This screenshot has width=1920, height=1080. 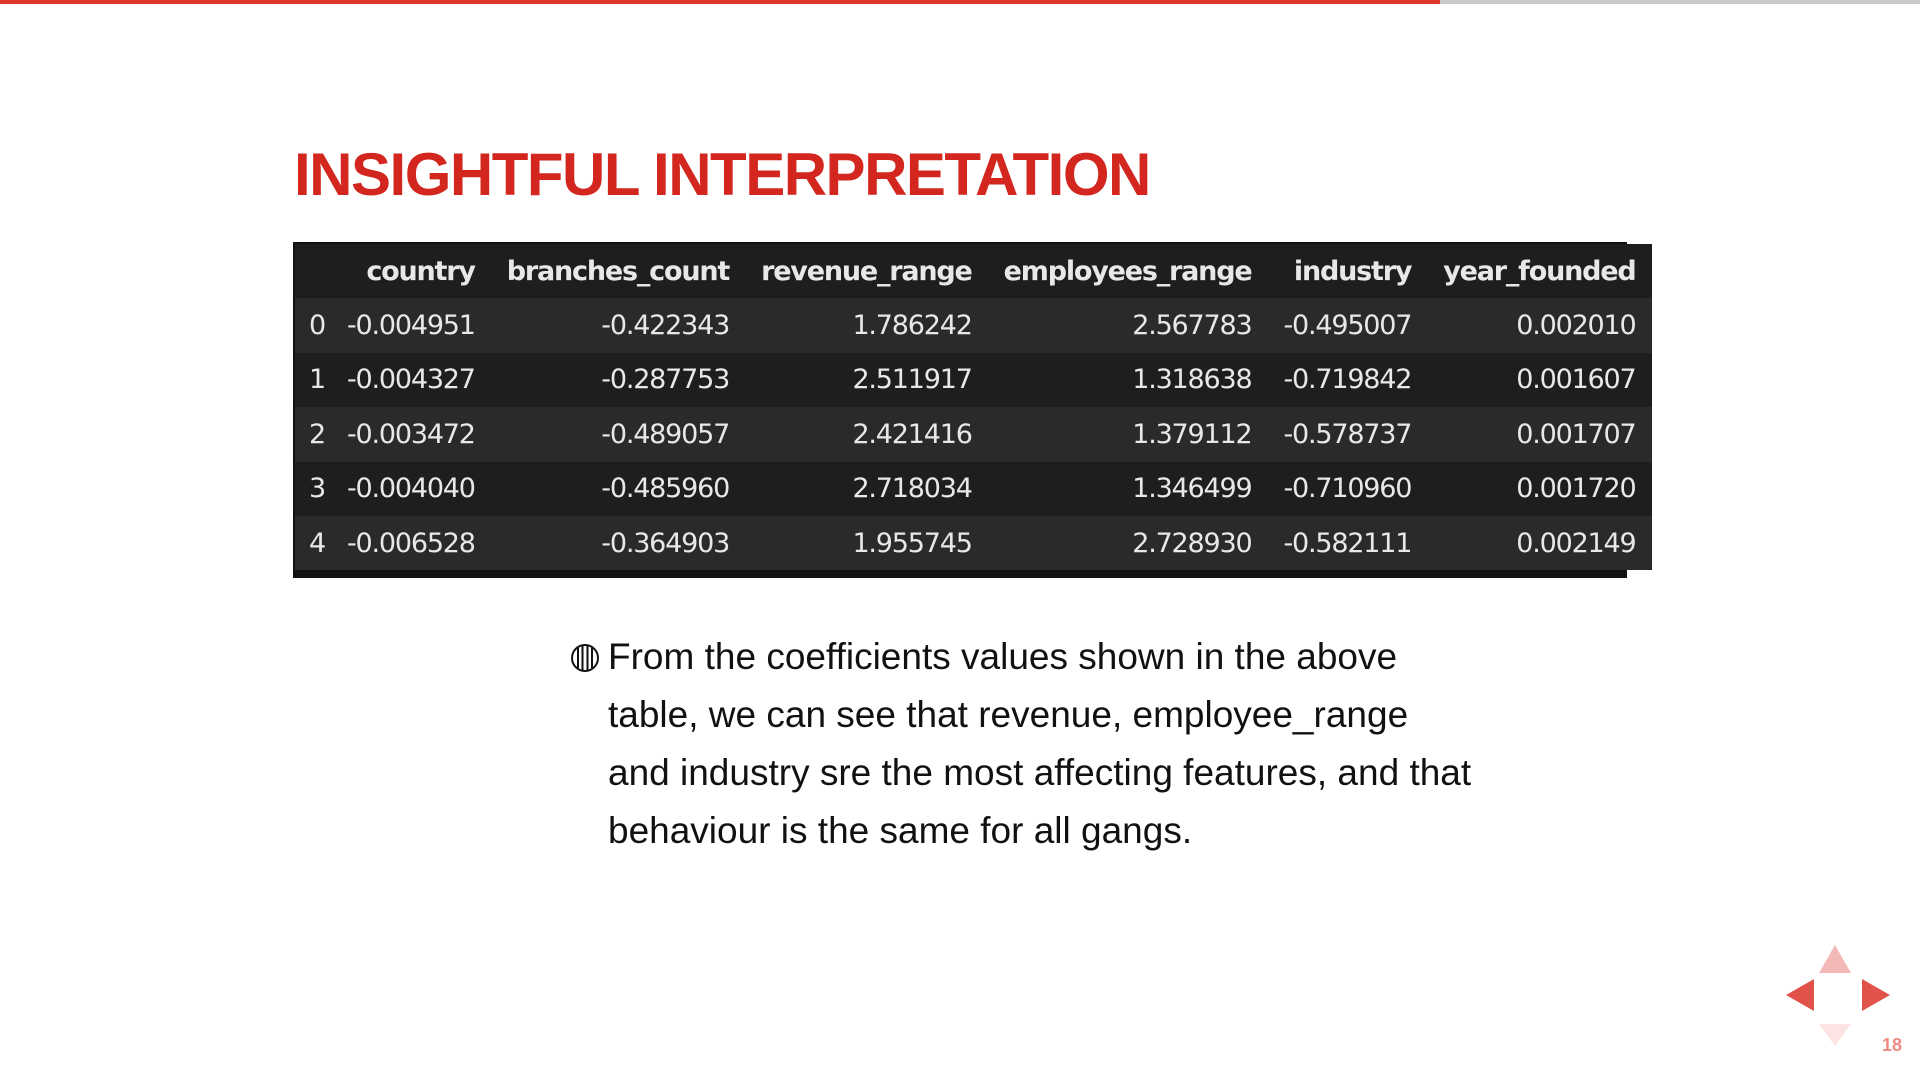 What do you see at coordinates (313, 543) in the screenshot?
I see `row-index: 4` at bounding box center [313, 543].